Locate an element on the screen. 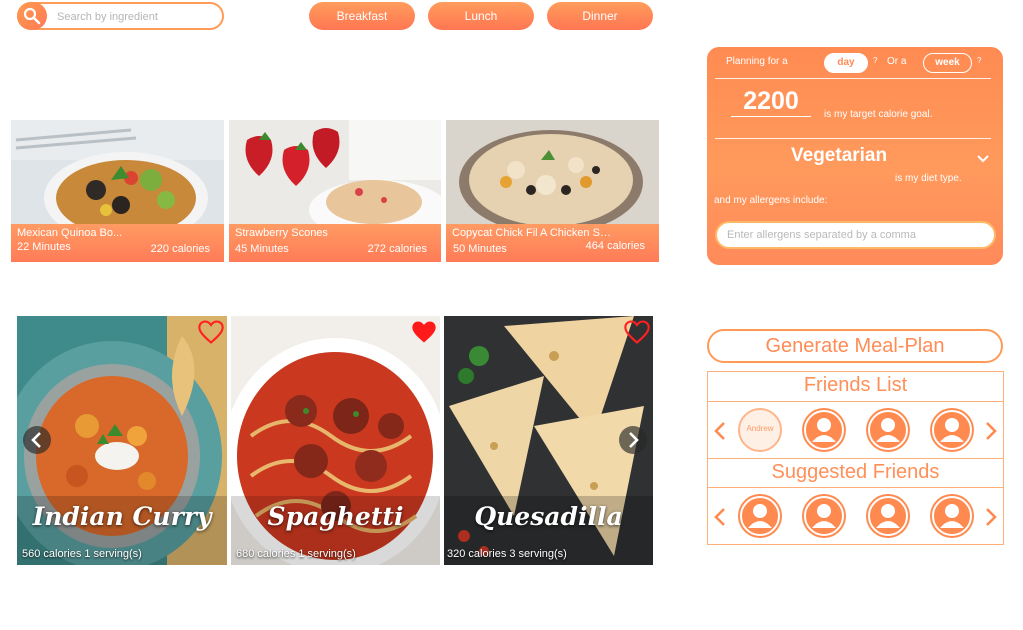 This screenshot has width=1023, height=630. friends-list-panel: Friends List Andrew is located at coordinates (855, 415).